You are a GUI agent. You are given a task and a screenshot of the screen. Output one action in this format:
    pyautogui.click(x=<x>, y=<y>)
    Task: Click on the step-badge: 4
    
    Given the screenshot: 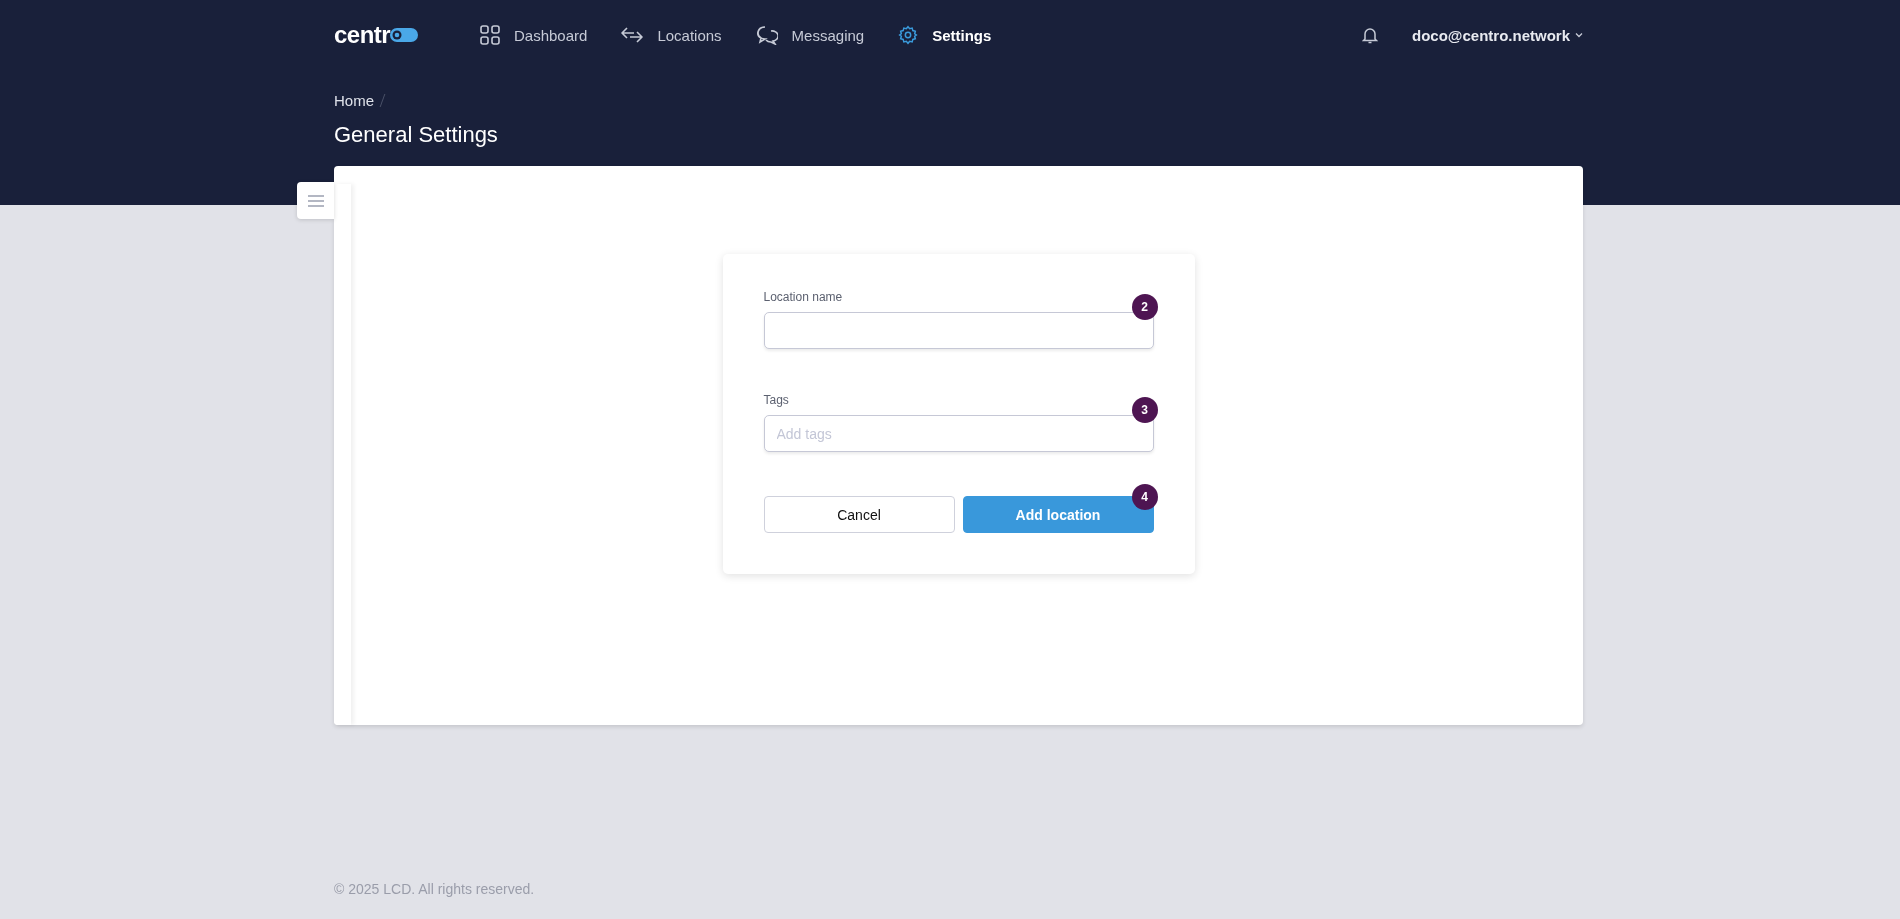 What is the action you would take?
    pyautogui.click(x=1144, y=497)
    